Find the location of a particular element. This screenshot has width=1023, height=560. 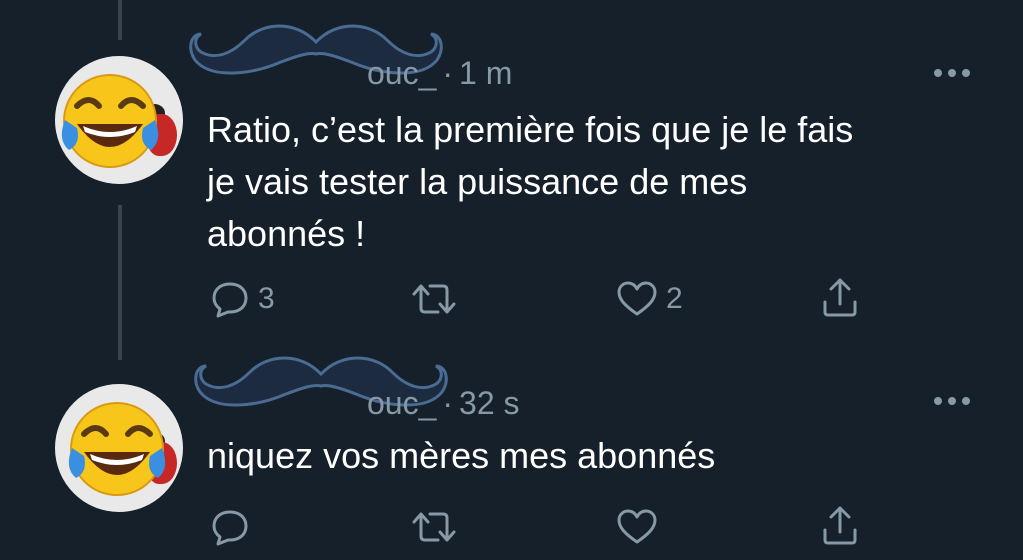

tweet-text-line: je vais tester la puissance de mes is located at coordinates (477, 181).